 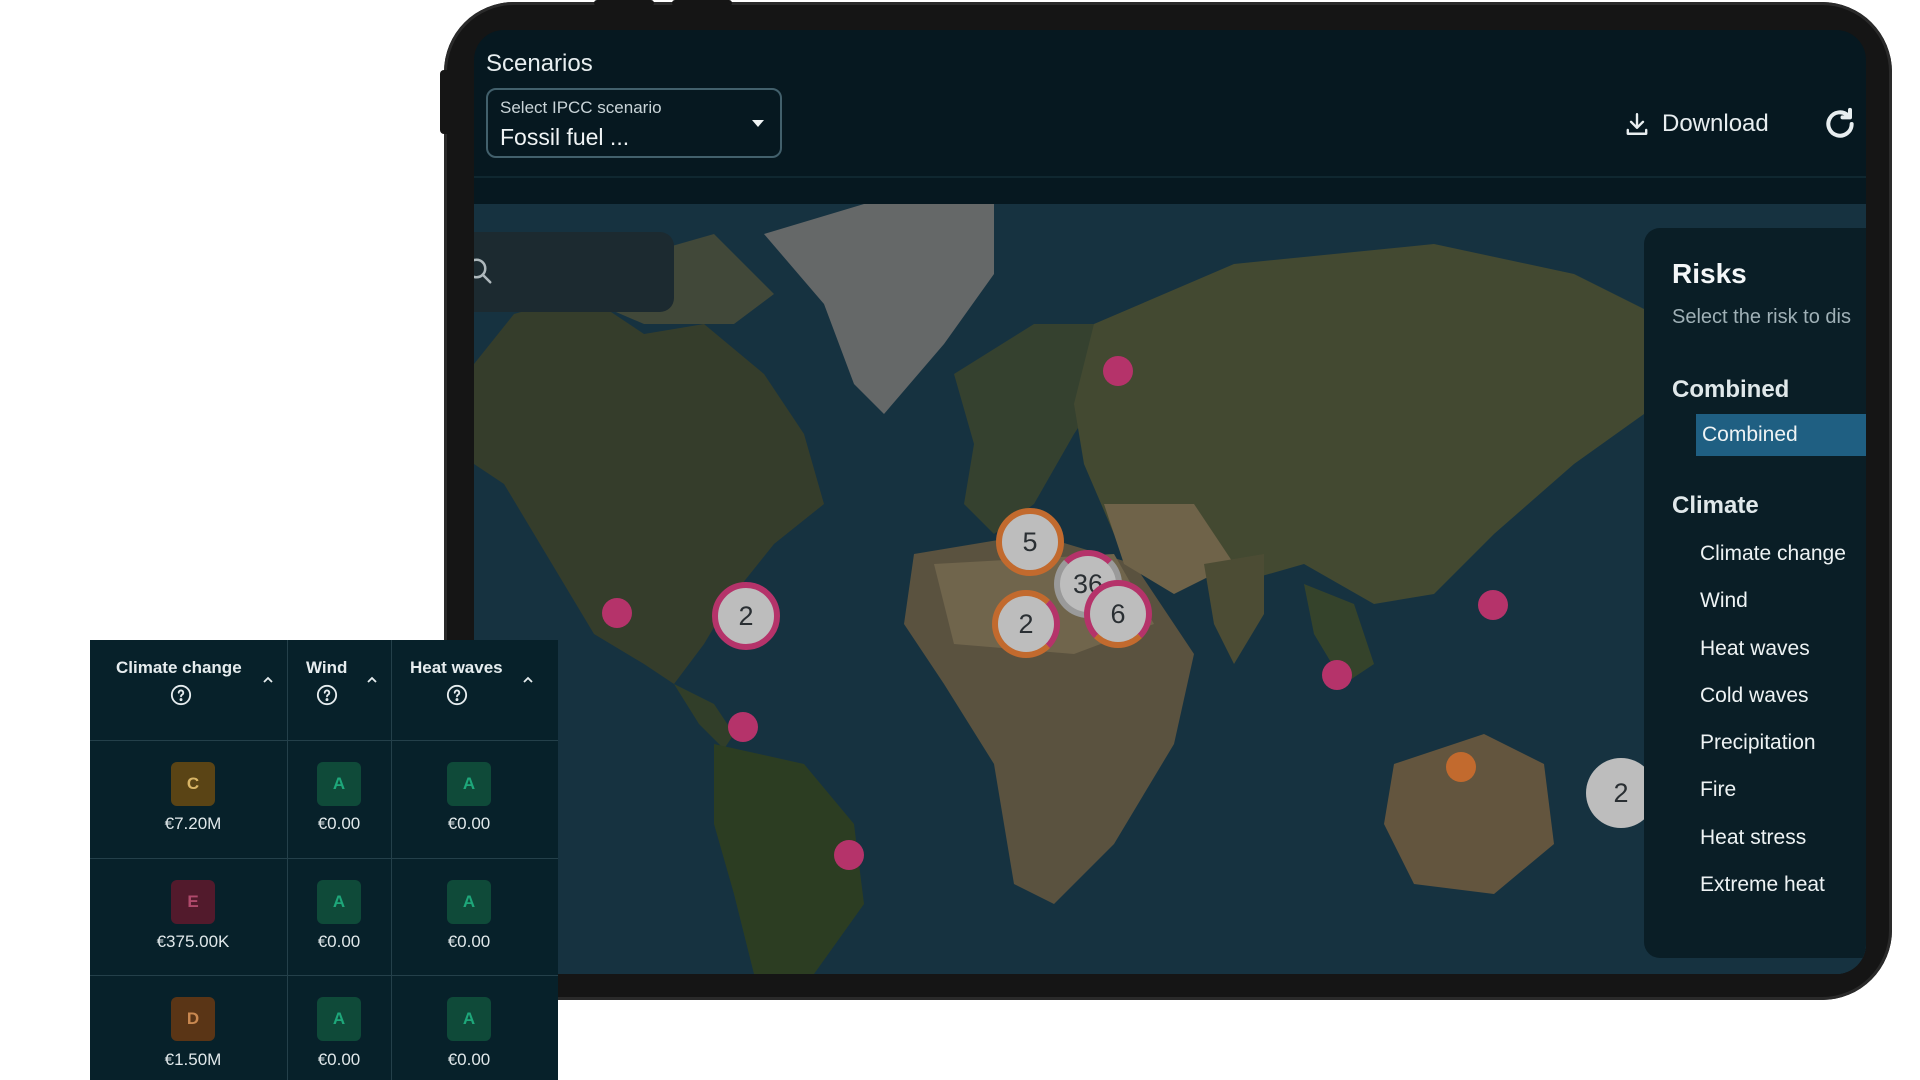 I want to click on download-label: Download, so click(x=1715, y=123).